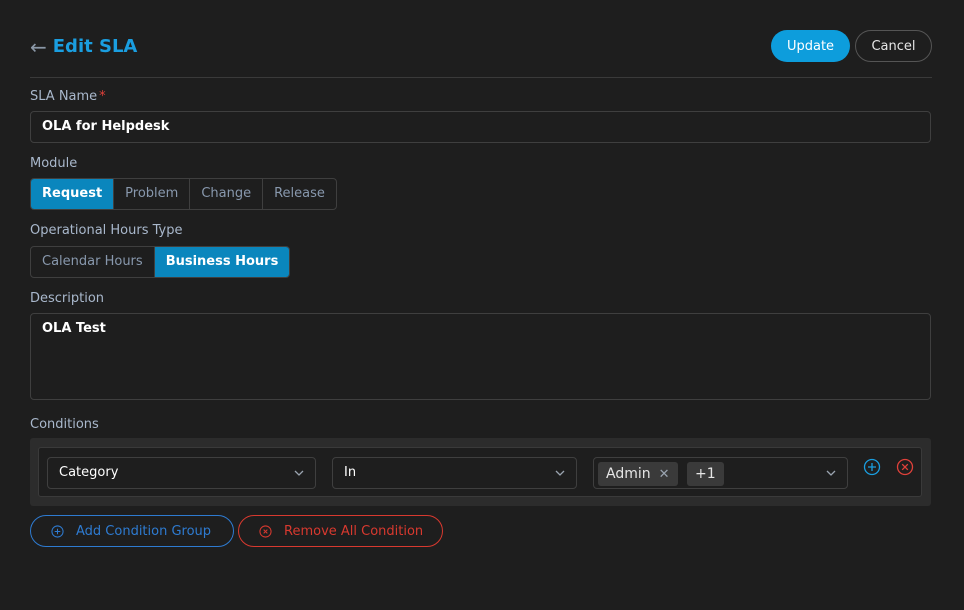 This screenshot has width=964, height=610. What do you see at coordinates (73, 194) in the screenshot?
I see `module-option-request: Request` at bounding box center [73, 194].